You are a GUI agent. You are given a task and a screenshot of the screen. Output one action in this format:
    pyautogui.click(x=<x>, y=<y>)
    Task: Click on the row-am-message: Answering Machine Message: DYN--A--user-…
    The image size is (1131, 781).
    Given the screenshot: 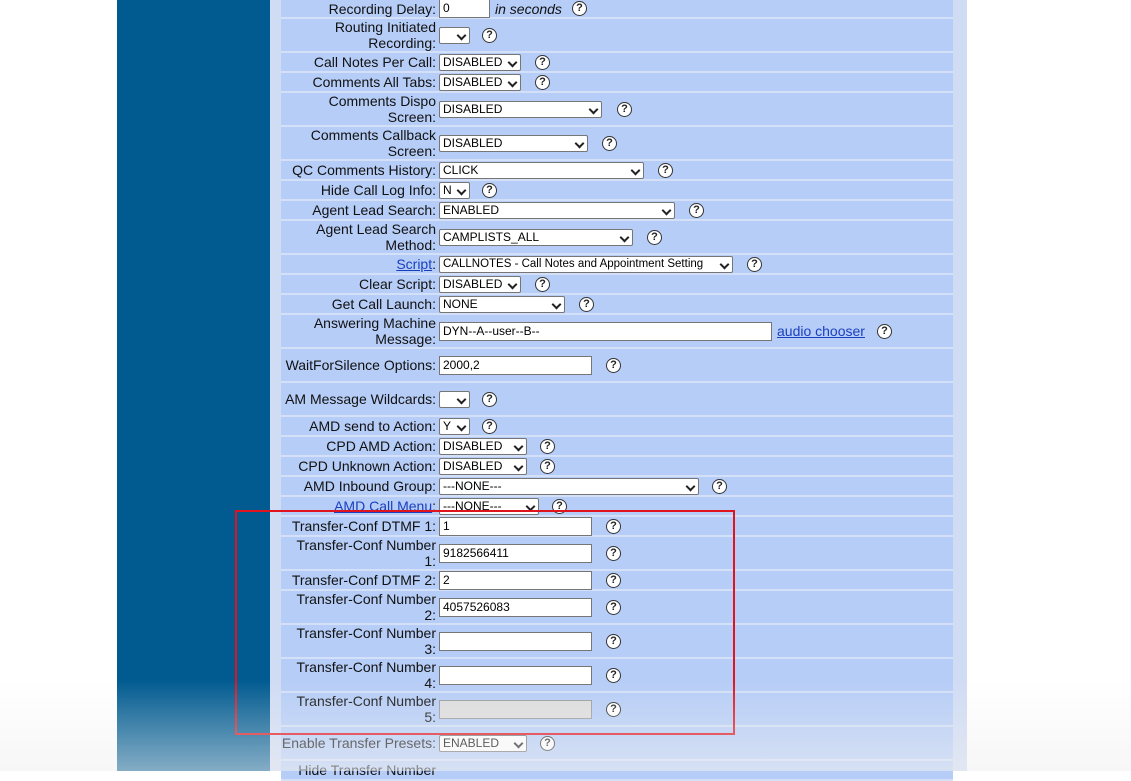 What is the action you would take?
    pyautogui.click(x=617, y=332)
    